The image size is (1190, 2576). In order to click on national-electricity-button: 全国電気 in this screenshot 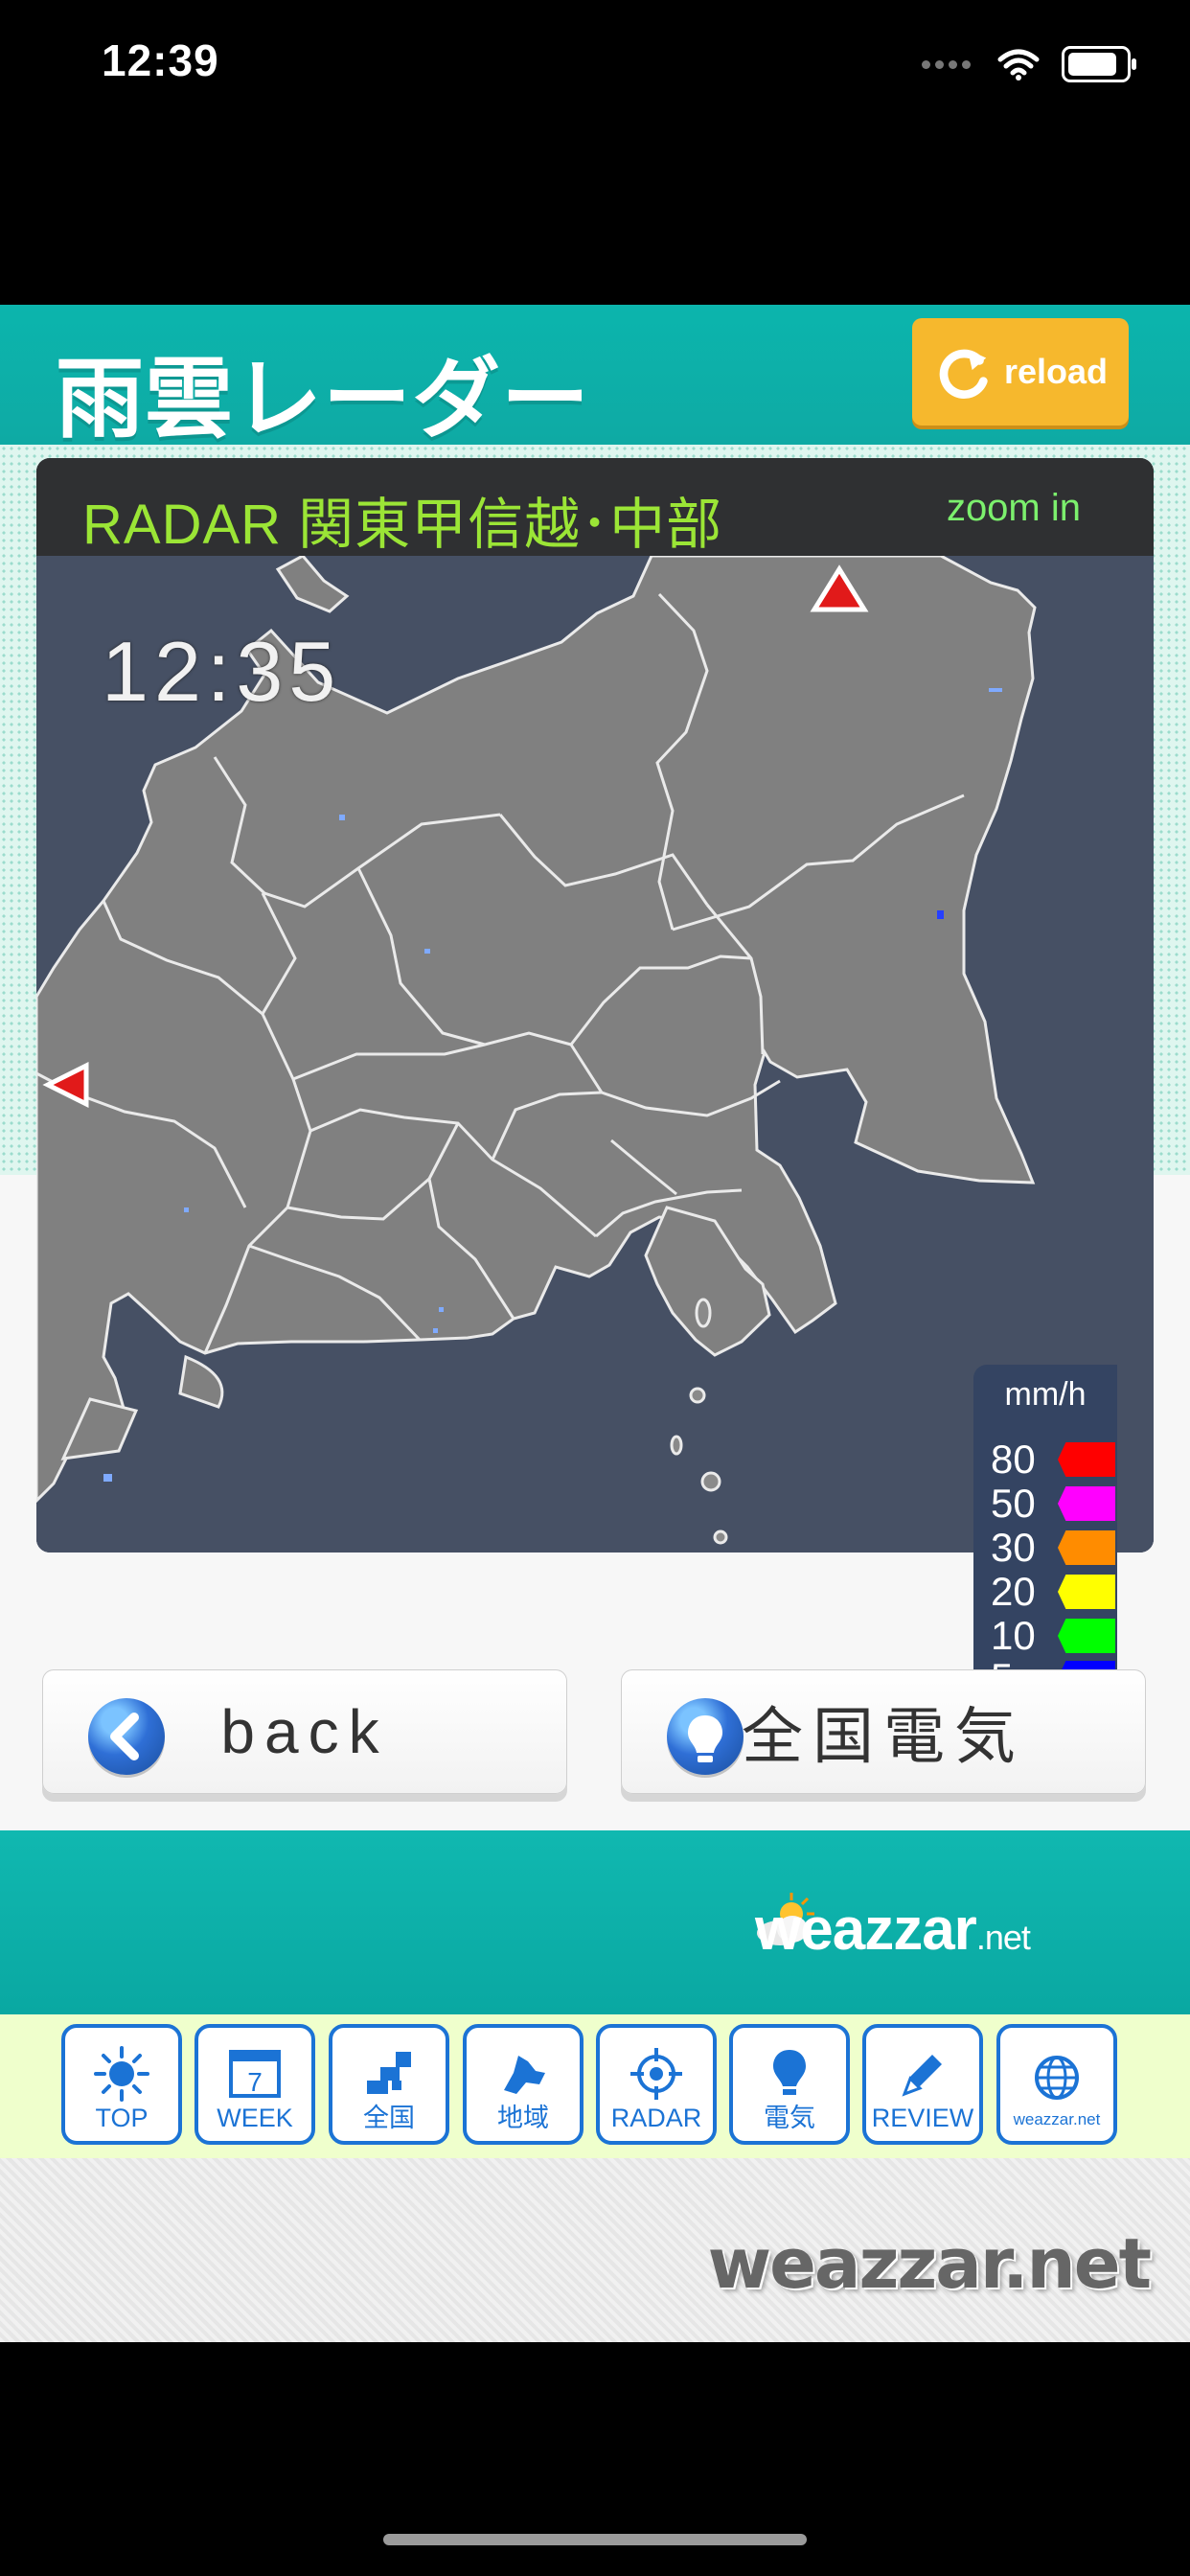, I will do `click(884, 1731)`.